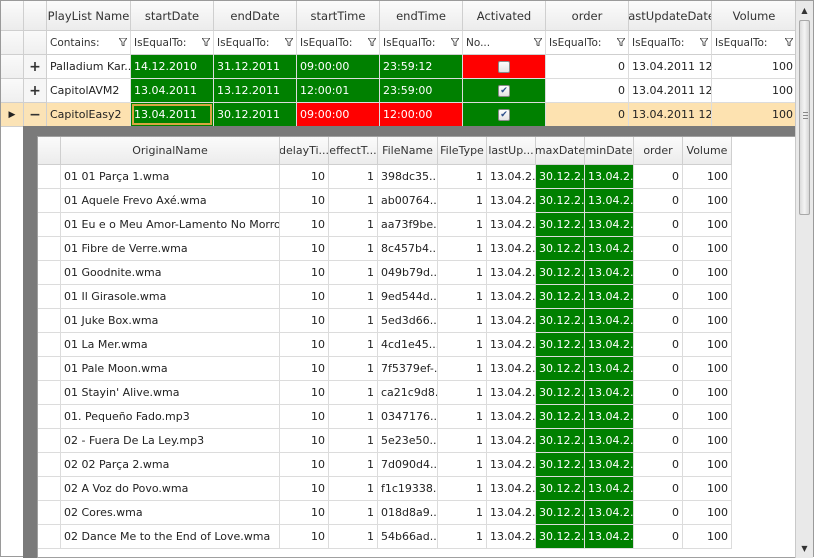 The height and width of the screenshot is (558, 814). Describe the element at coordinates (89, 43) in the screenshot. I see `filter-playlist-name: Contains:` at that location.